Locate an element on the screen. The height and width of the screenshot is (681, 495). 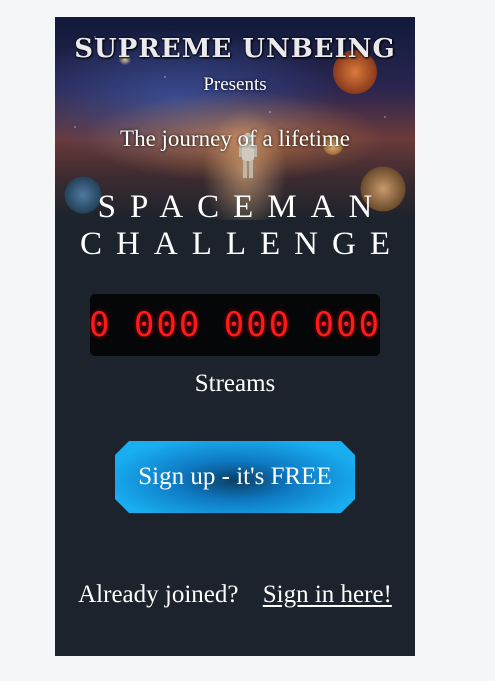
signin-prompt: Already joined? is located at coordinates (158, 594).